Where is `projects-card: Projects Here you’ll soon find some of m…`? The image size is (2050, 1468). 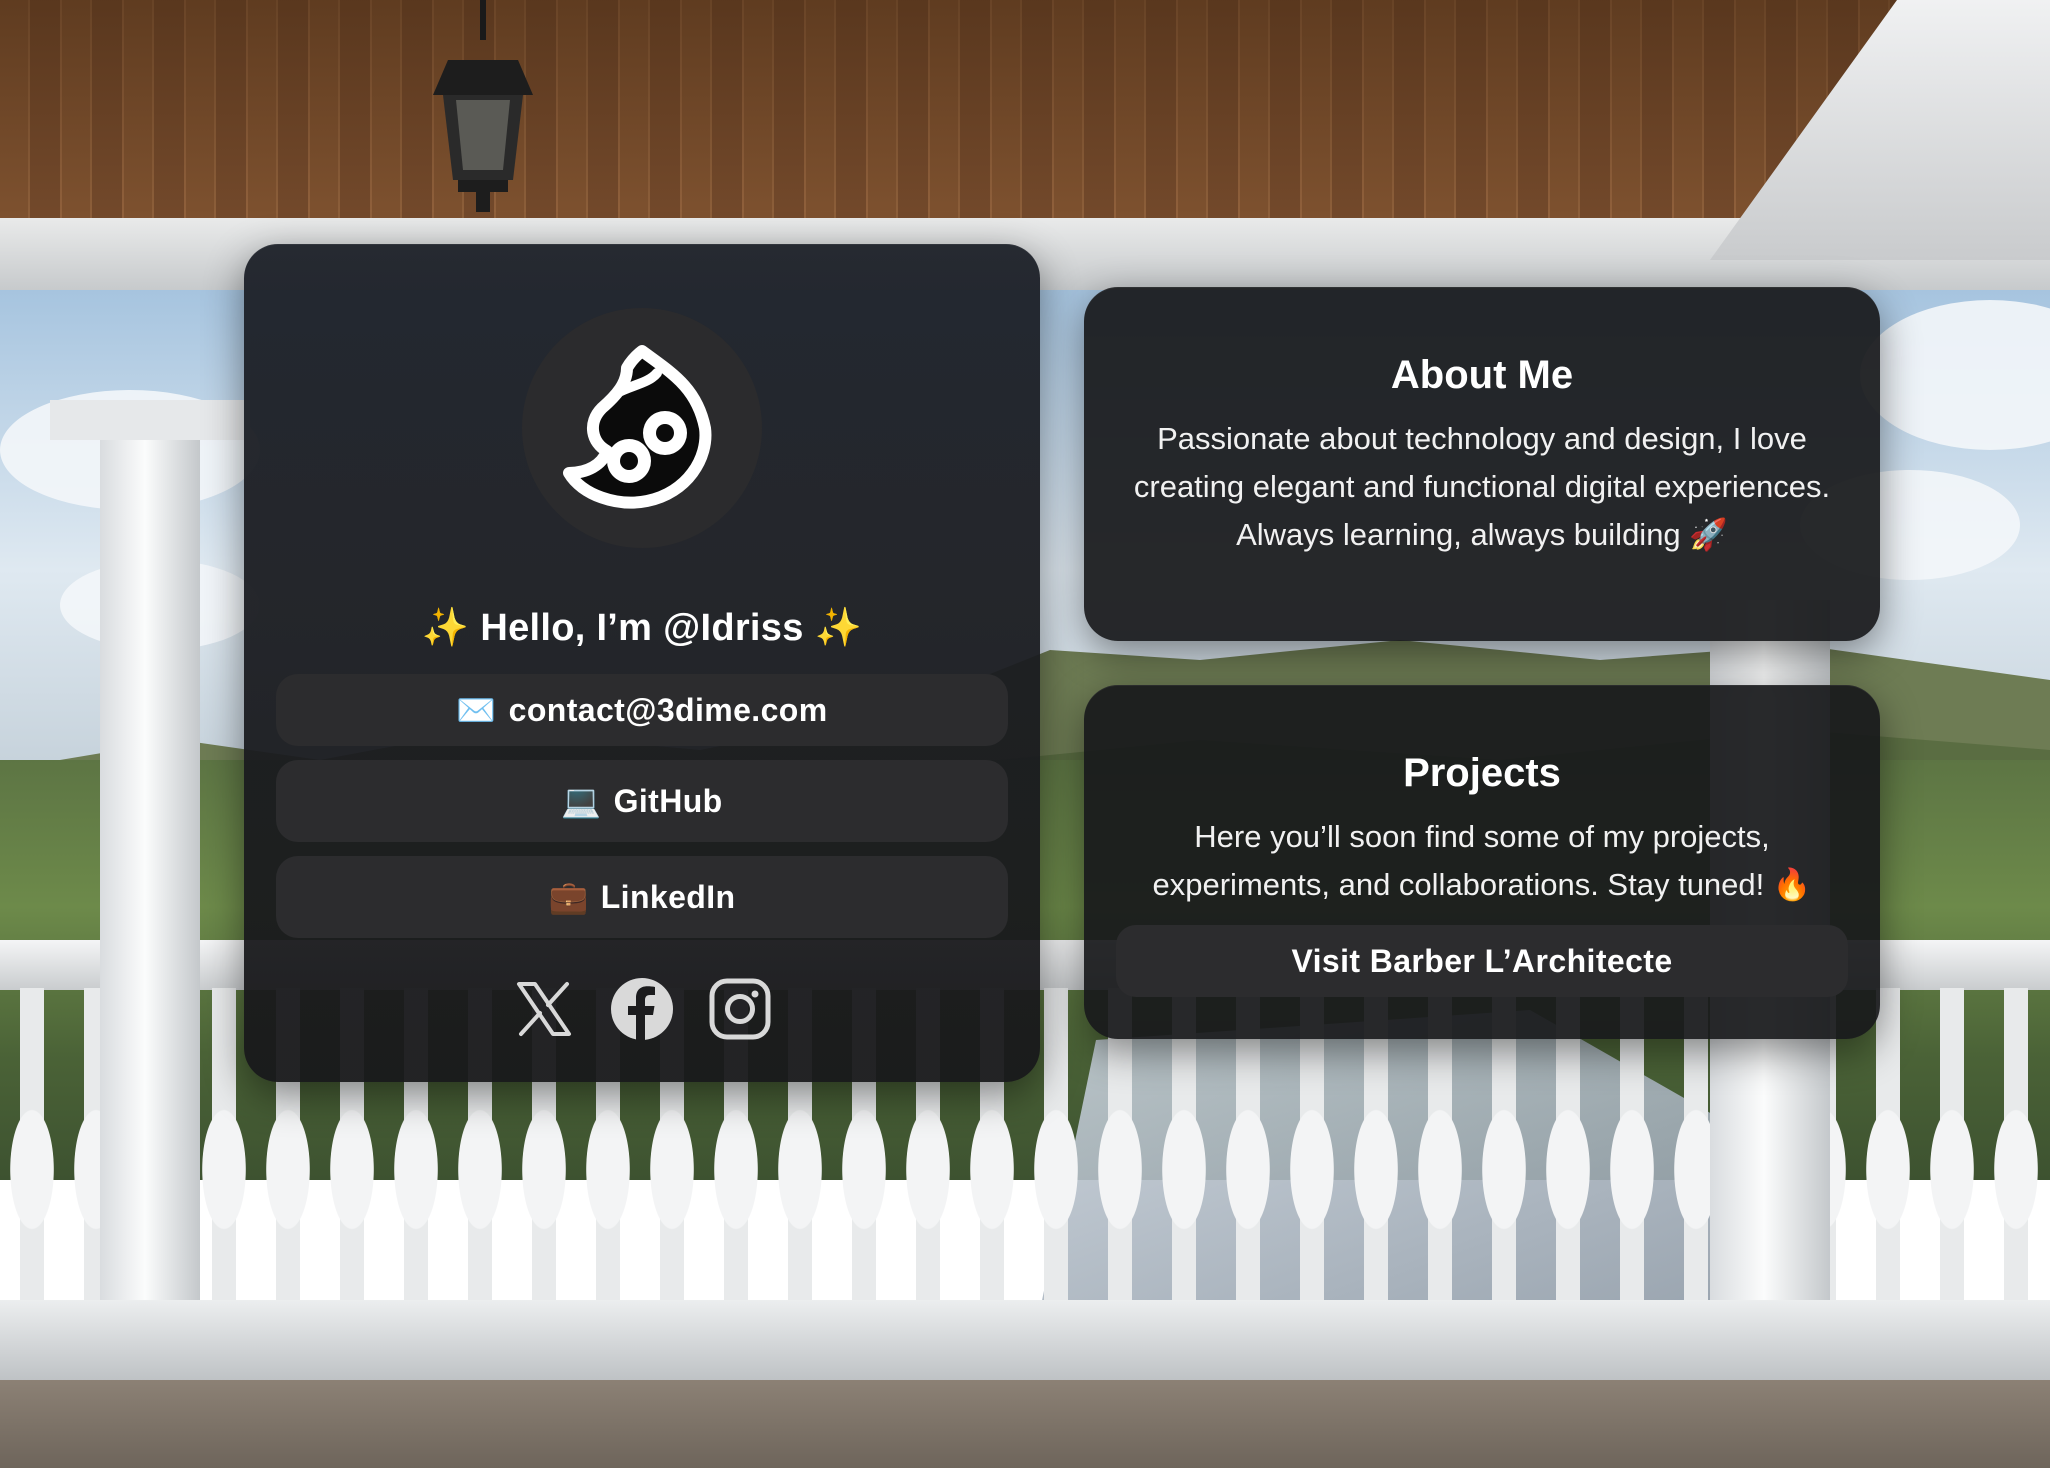 projects-card: Projects Here you’ll soon find some of m… is located at coordinates (1482, 862).